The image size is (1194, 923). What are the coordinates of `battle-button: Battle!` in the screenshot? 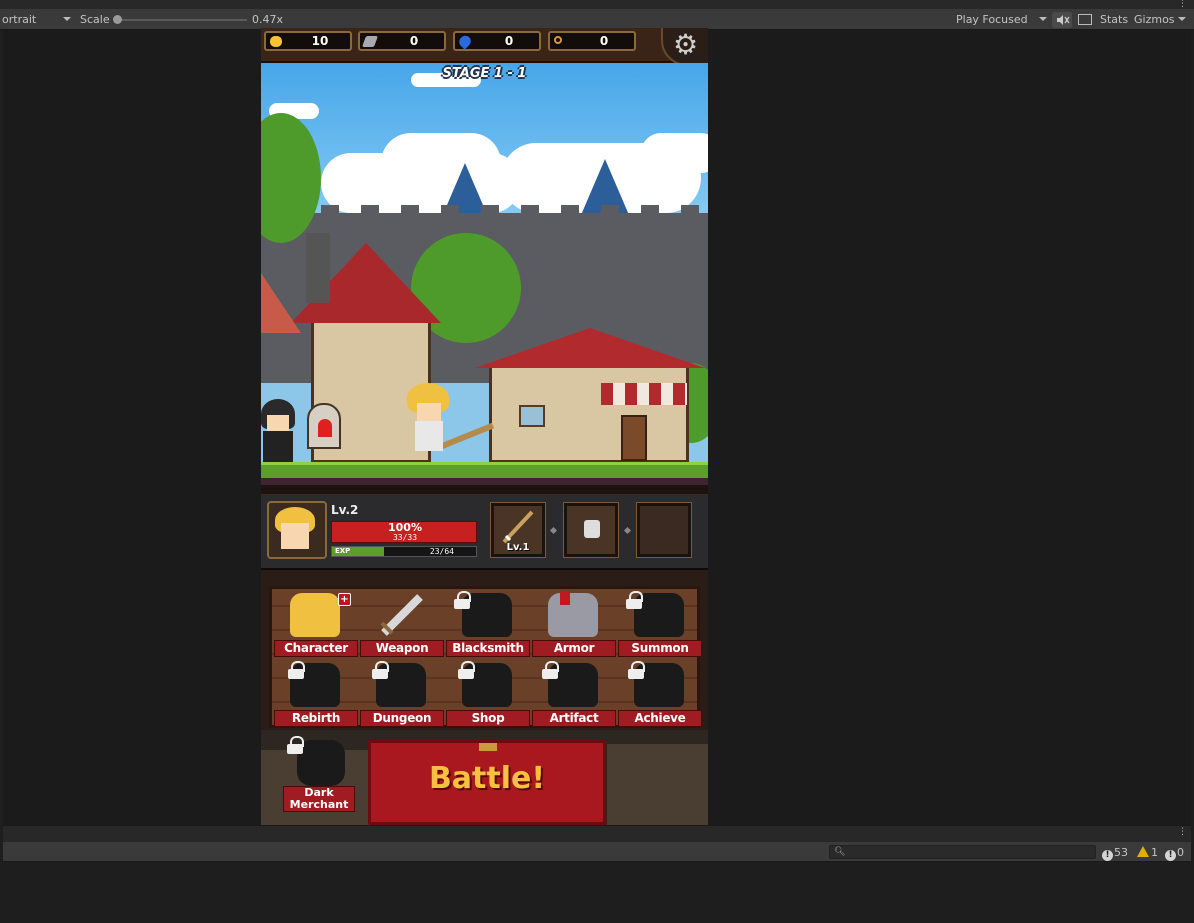 It's located at (487, 782).